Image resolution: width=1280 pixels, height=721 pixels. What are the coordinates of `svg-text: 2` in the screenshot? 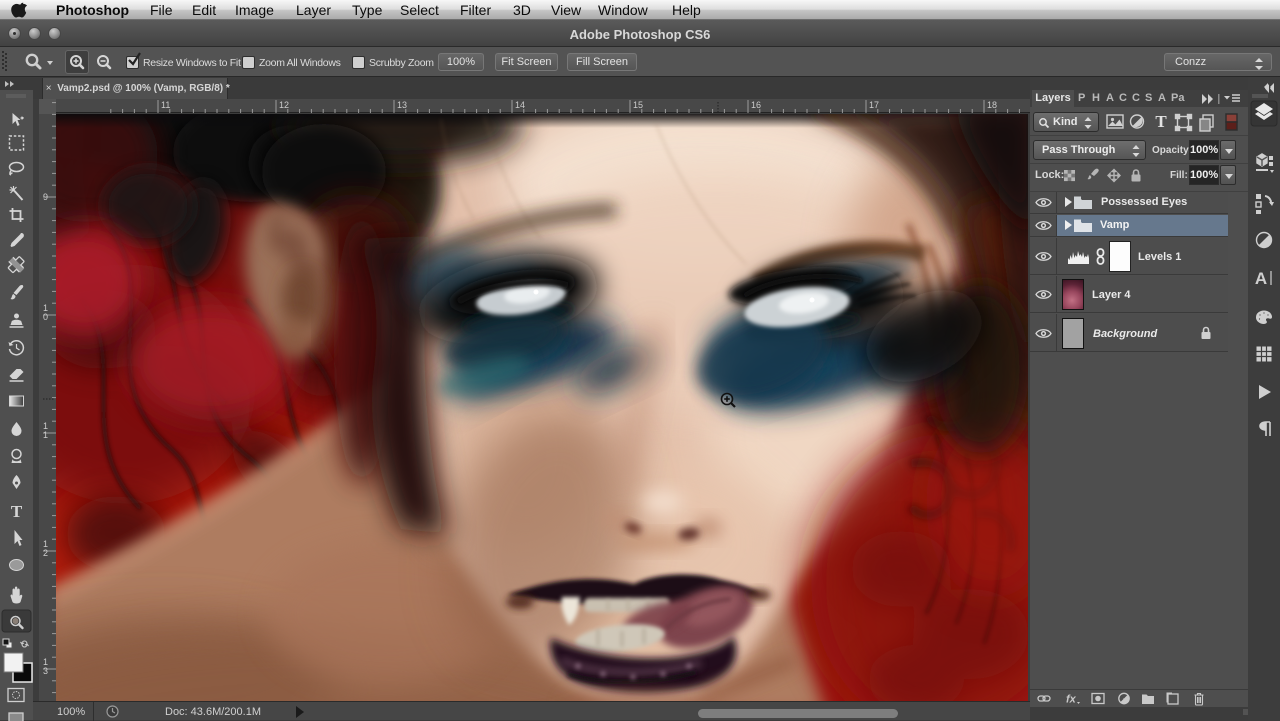 It's located at (45, 553).